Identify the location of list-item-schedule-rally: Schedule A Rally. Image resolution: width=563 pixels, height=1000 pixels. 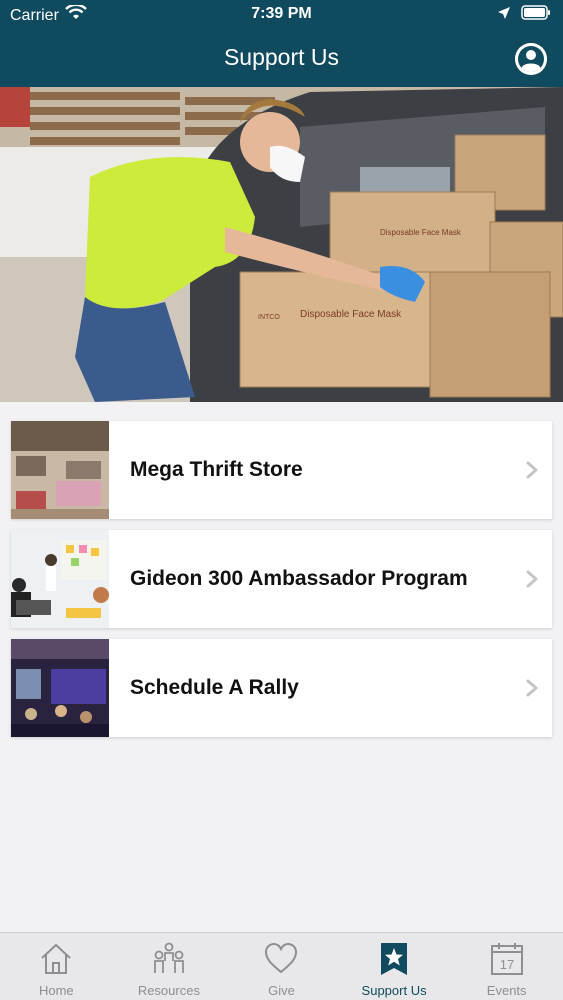
(281, 688).